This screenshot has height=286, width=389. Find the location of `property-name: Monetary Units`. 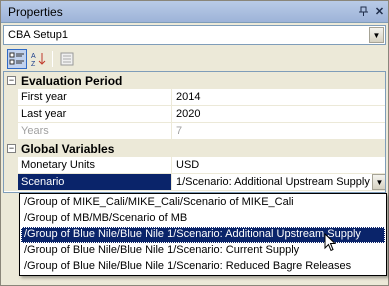

property-name: Monetary Units is located at coordinates (95, 165).